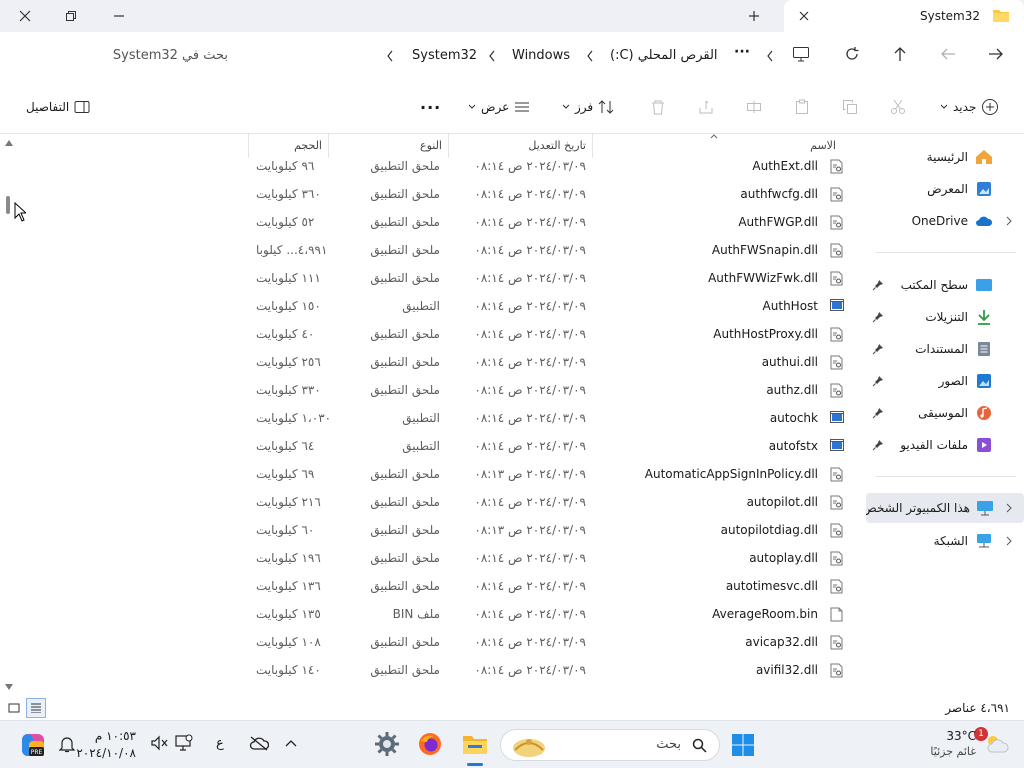 Image resolution: width=1024 pixels, height=768 pixels. What do you see at coordinates (945, 445) in the screenshot?
I see `sidebar-item-videos: ملفات الفيديو` at bounding box center [945, 445].